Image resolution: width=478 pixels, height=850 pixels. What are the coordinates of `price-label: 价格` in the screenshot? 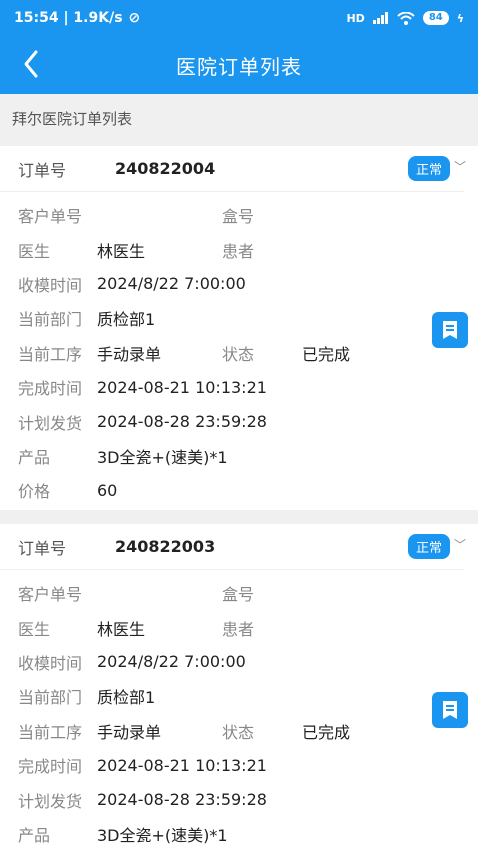 It's located at (34, 492).